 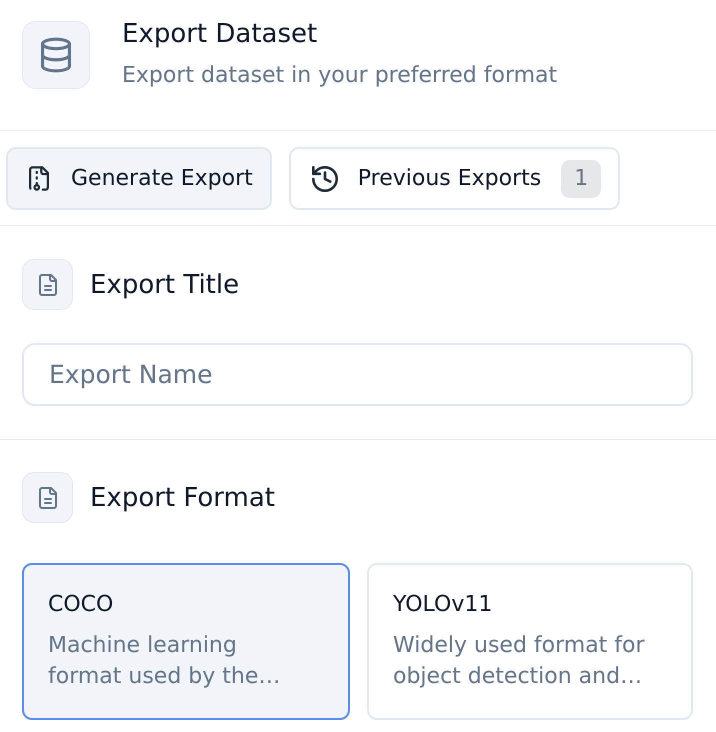 I want to click on zip-file-icon, so click(x=39, y=178).